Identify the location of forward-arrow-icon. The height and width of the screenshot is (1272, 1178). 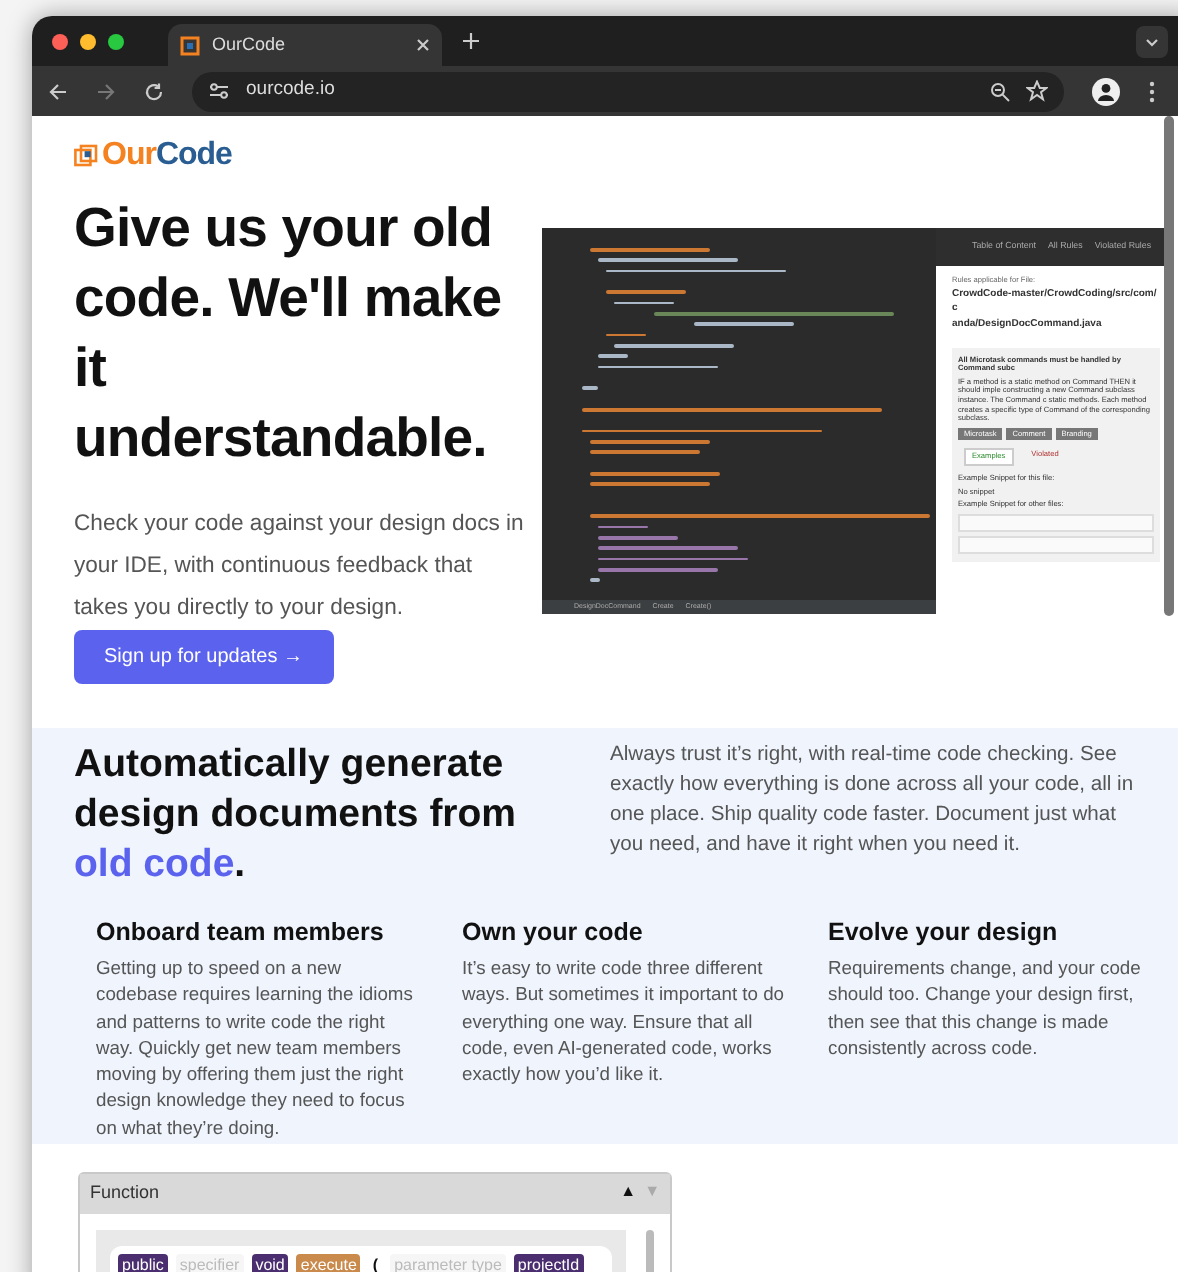
(106, 91).